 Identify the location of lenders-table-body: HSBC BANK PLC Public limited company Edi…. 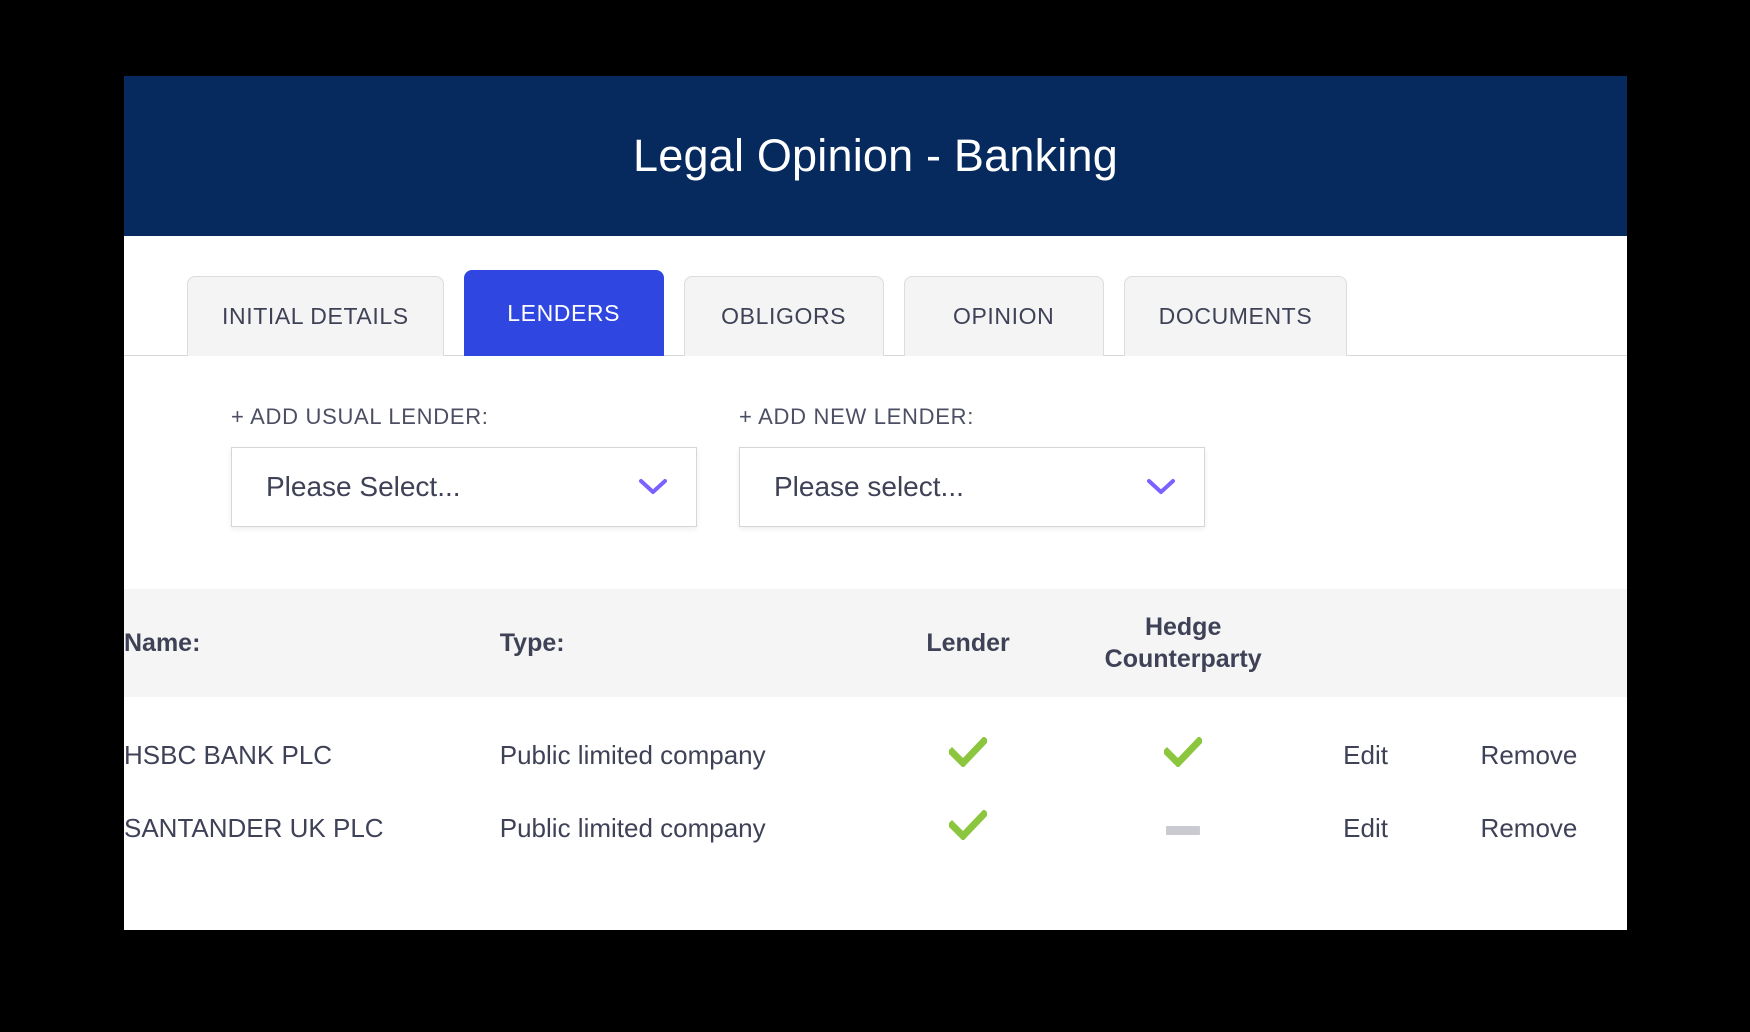
(875, 781).